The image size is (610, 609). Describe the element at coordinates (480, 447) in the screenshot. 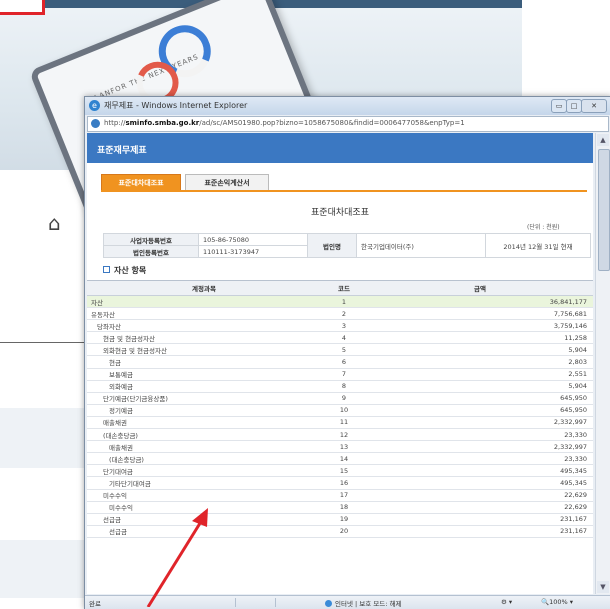

I see `account-amount: 2,332,997` at that location.